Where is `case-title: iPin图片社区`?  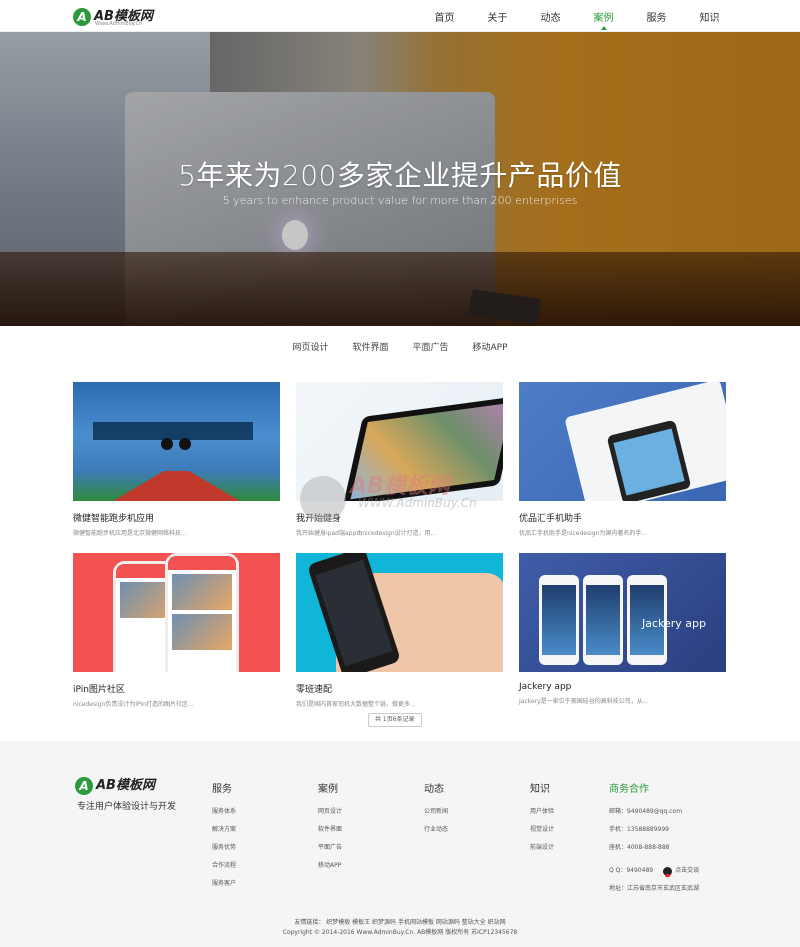 case-title: iPin图片社区 is located at coordinates (176, 688).